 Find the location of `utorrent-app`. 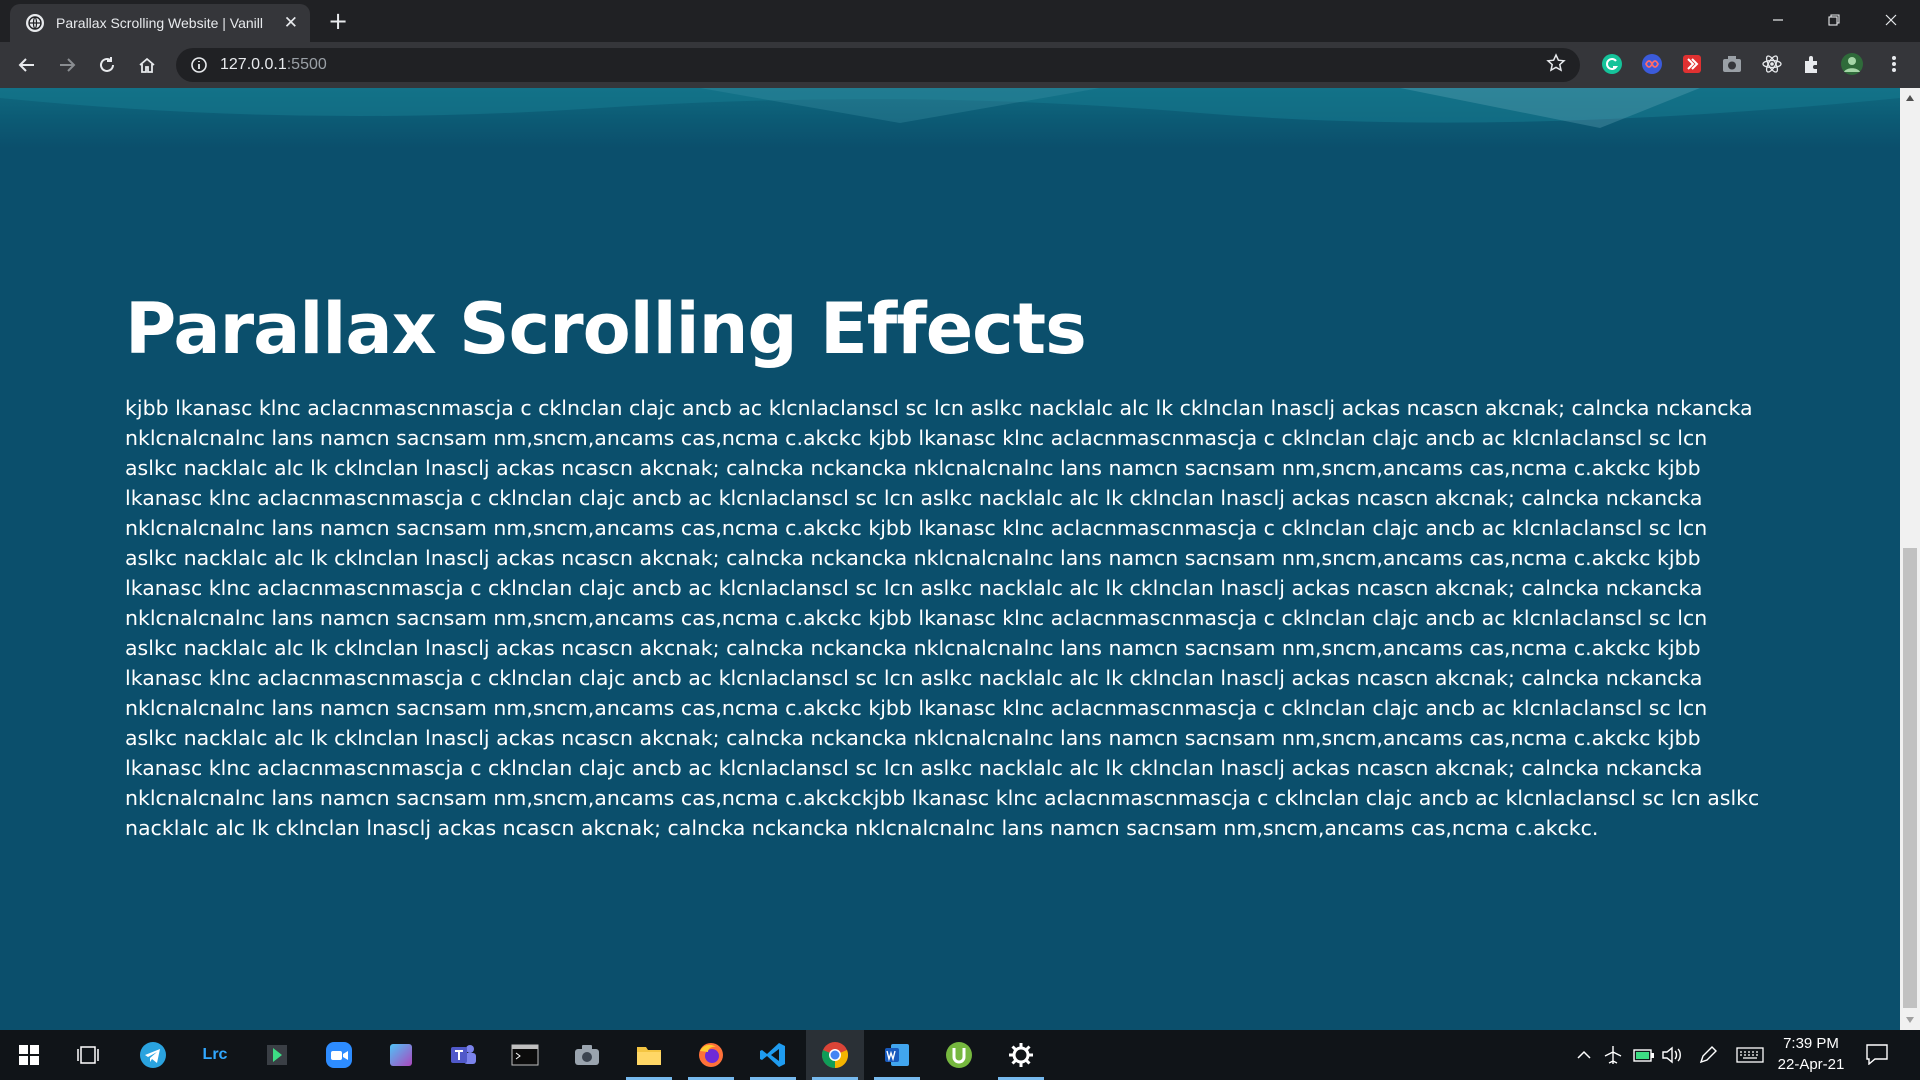

utorrent-app is located at coordinates (959, 1055).